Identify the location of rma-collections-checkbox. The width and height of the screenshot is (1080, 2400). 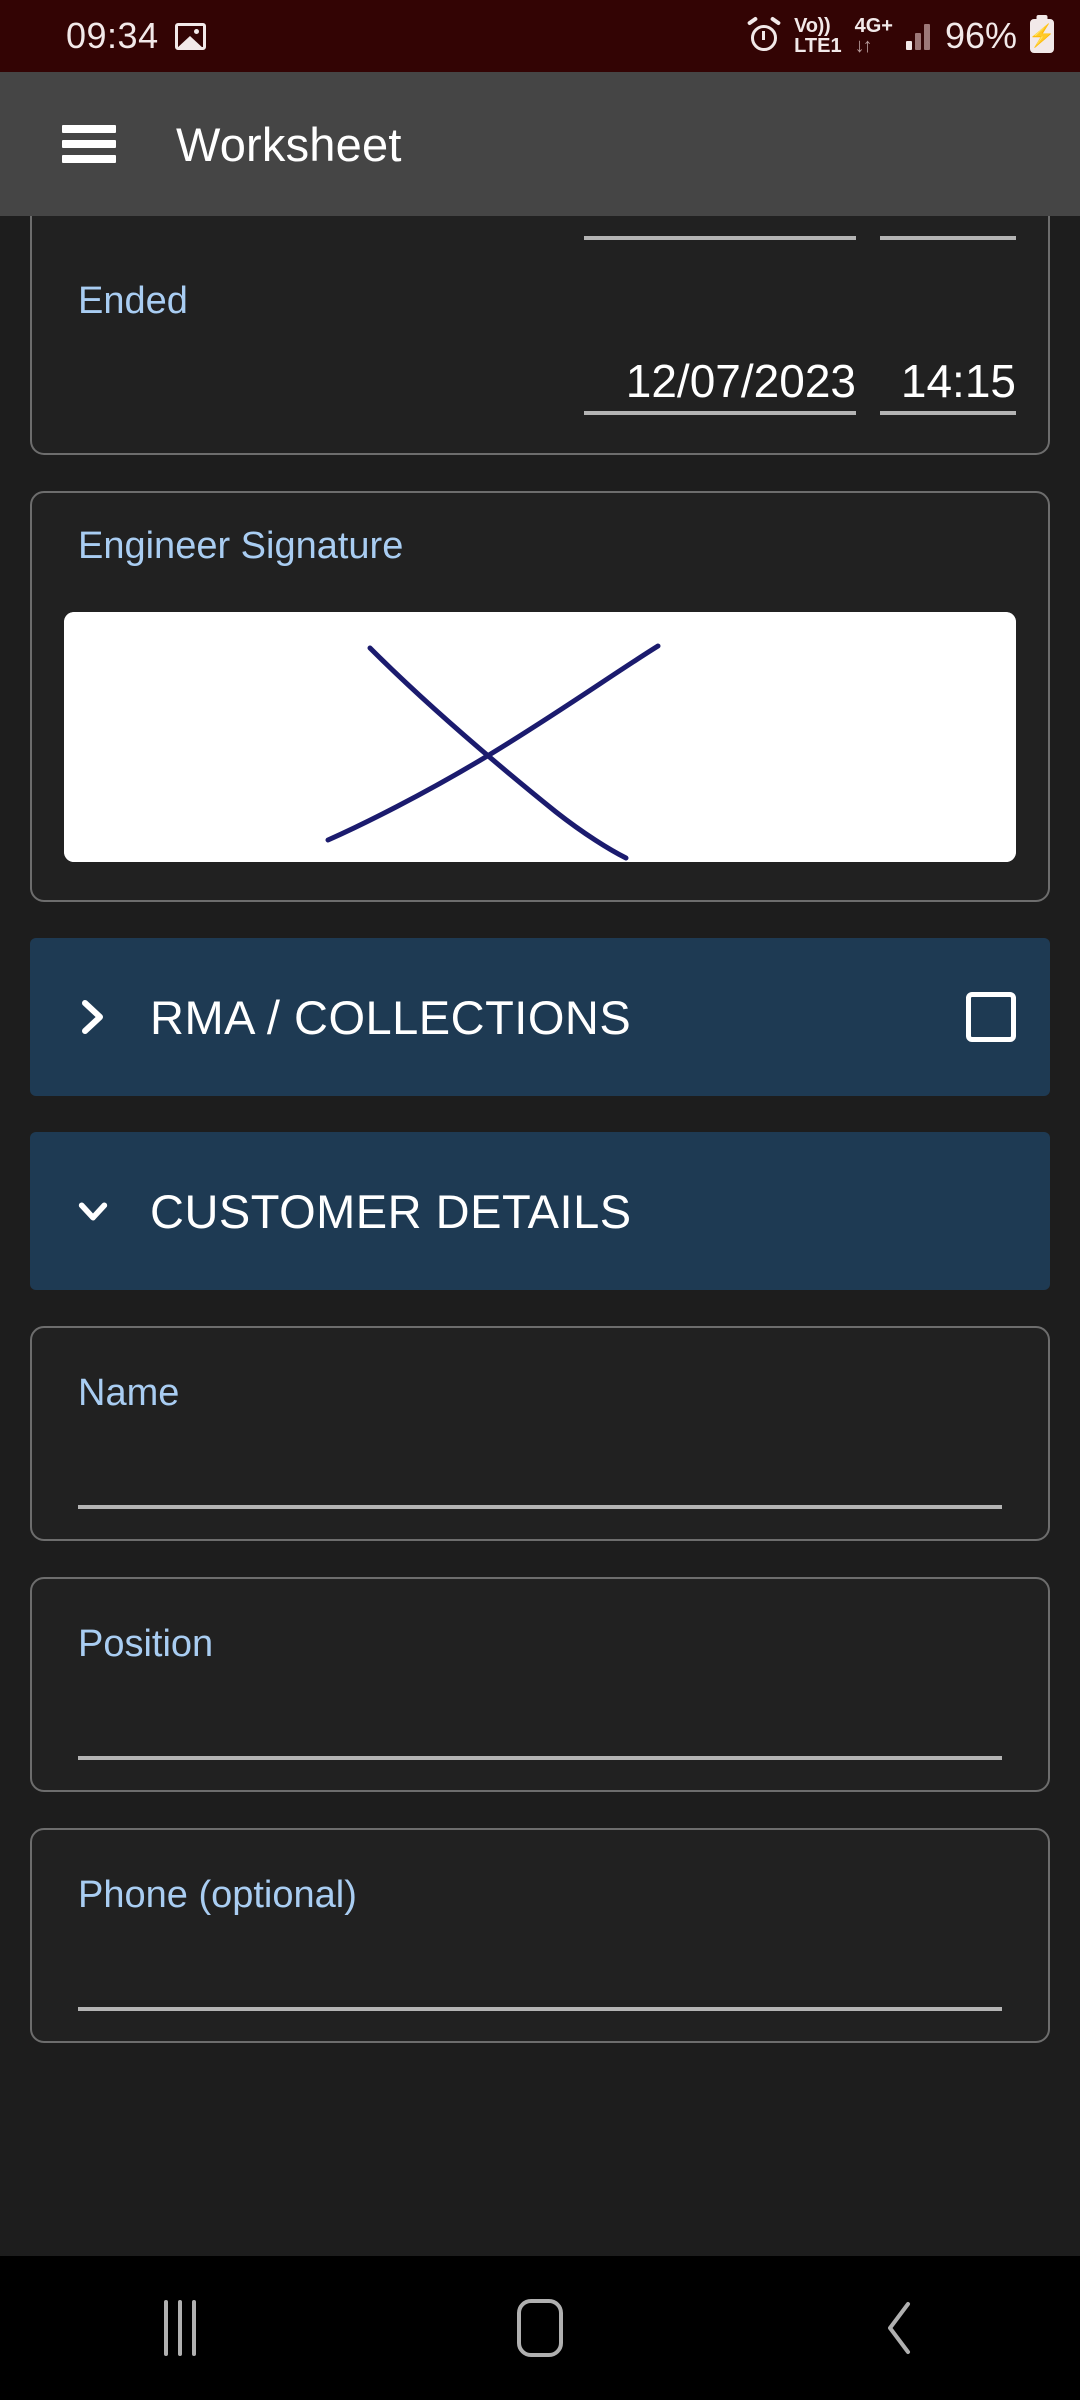
(991, 1017).